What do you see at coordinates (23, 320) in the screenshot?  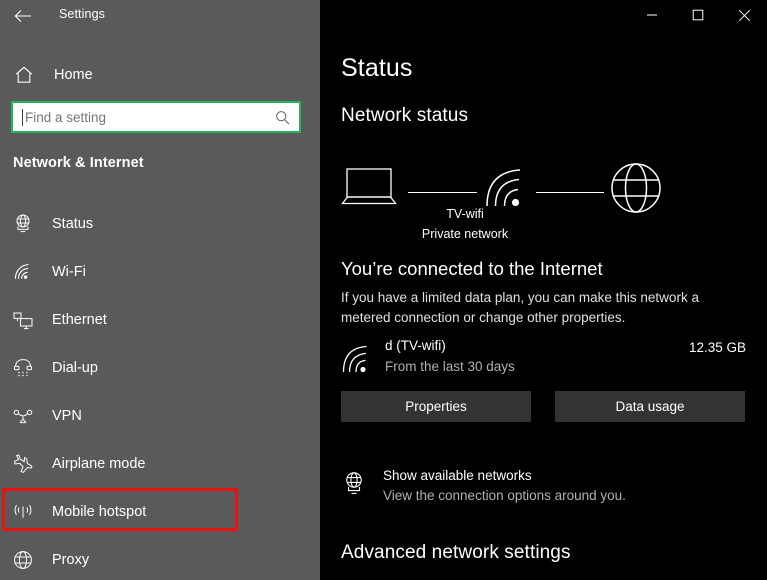 I see `ethernet-icon` at bounding box center [23, 320].